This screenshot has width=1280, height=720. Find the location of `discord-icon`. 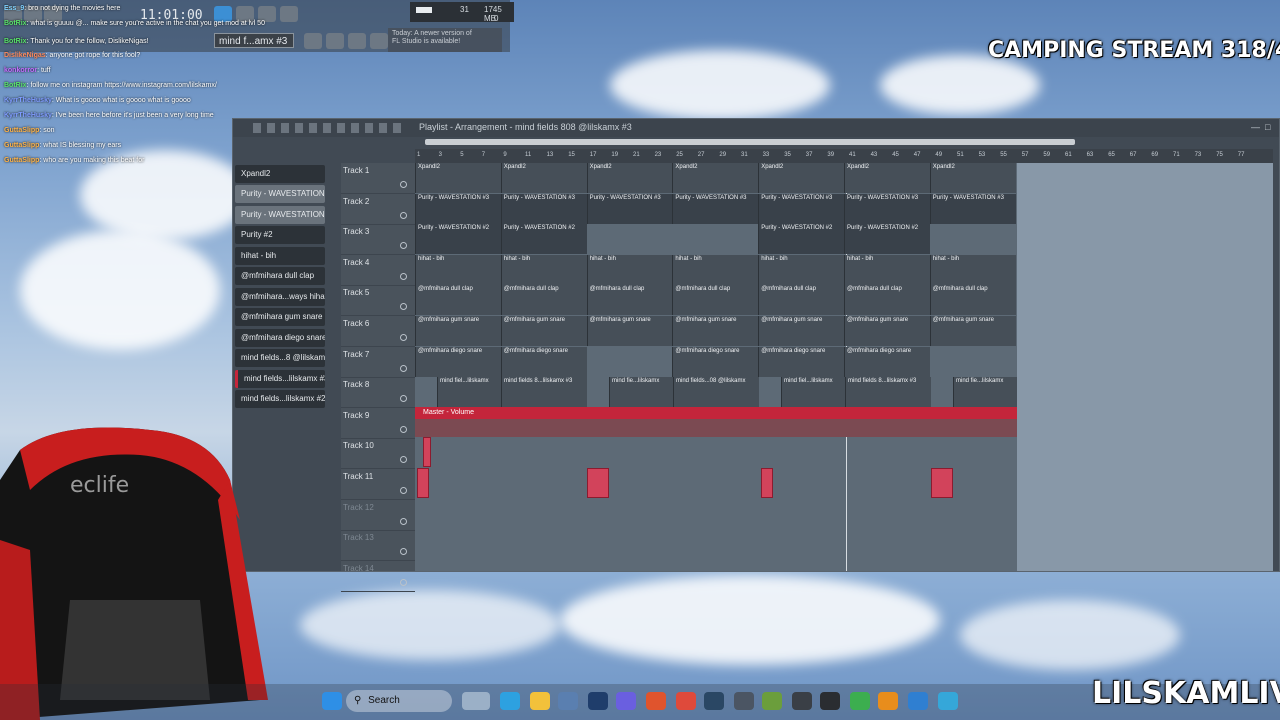

discord-icon is located at coordinates (626, 701).